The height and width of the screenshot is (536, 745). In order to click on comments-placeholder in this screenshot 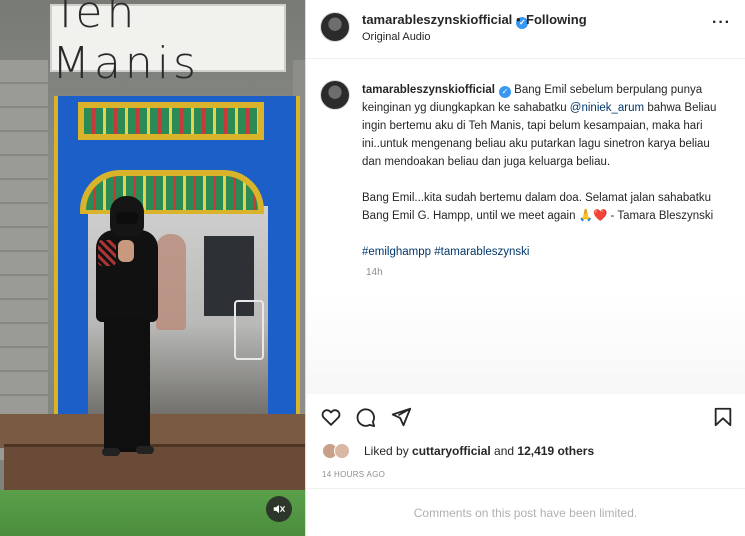, I will do `click(525, 342)`.